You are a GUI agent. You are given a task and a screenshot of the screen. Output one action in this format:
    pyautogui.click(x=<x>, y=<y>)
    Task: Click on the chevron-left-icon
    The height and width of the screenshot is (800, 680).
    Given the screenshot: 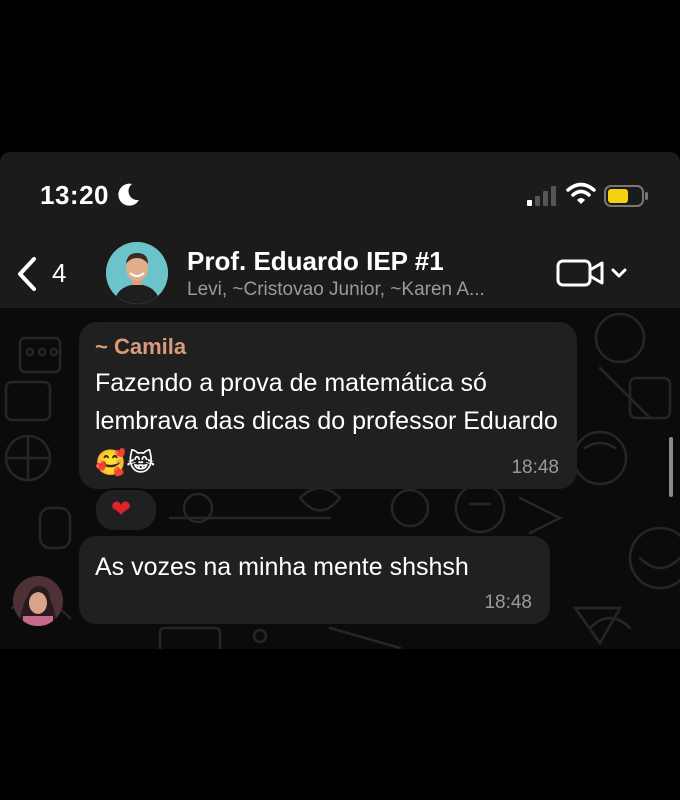 What is the action you would take?
    pyautogui.click(x=27, y=274)
    